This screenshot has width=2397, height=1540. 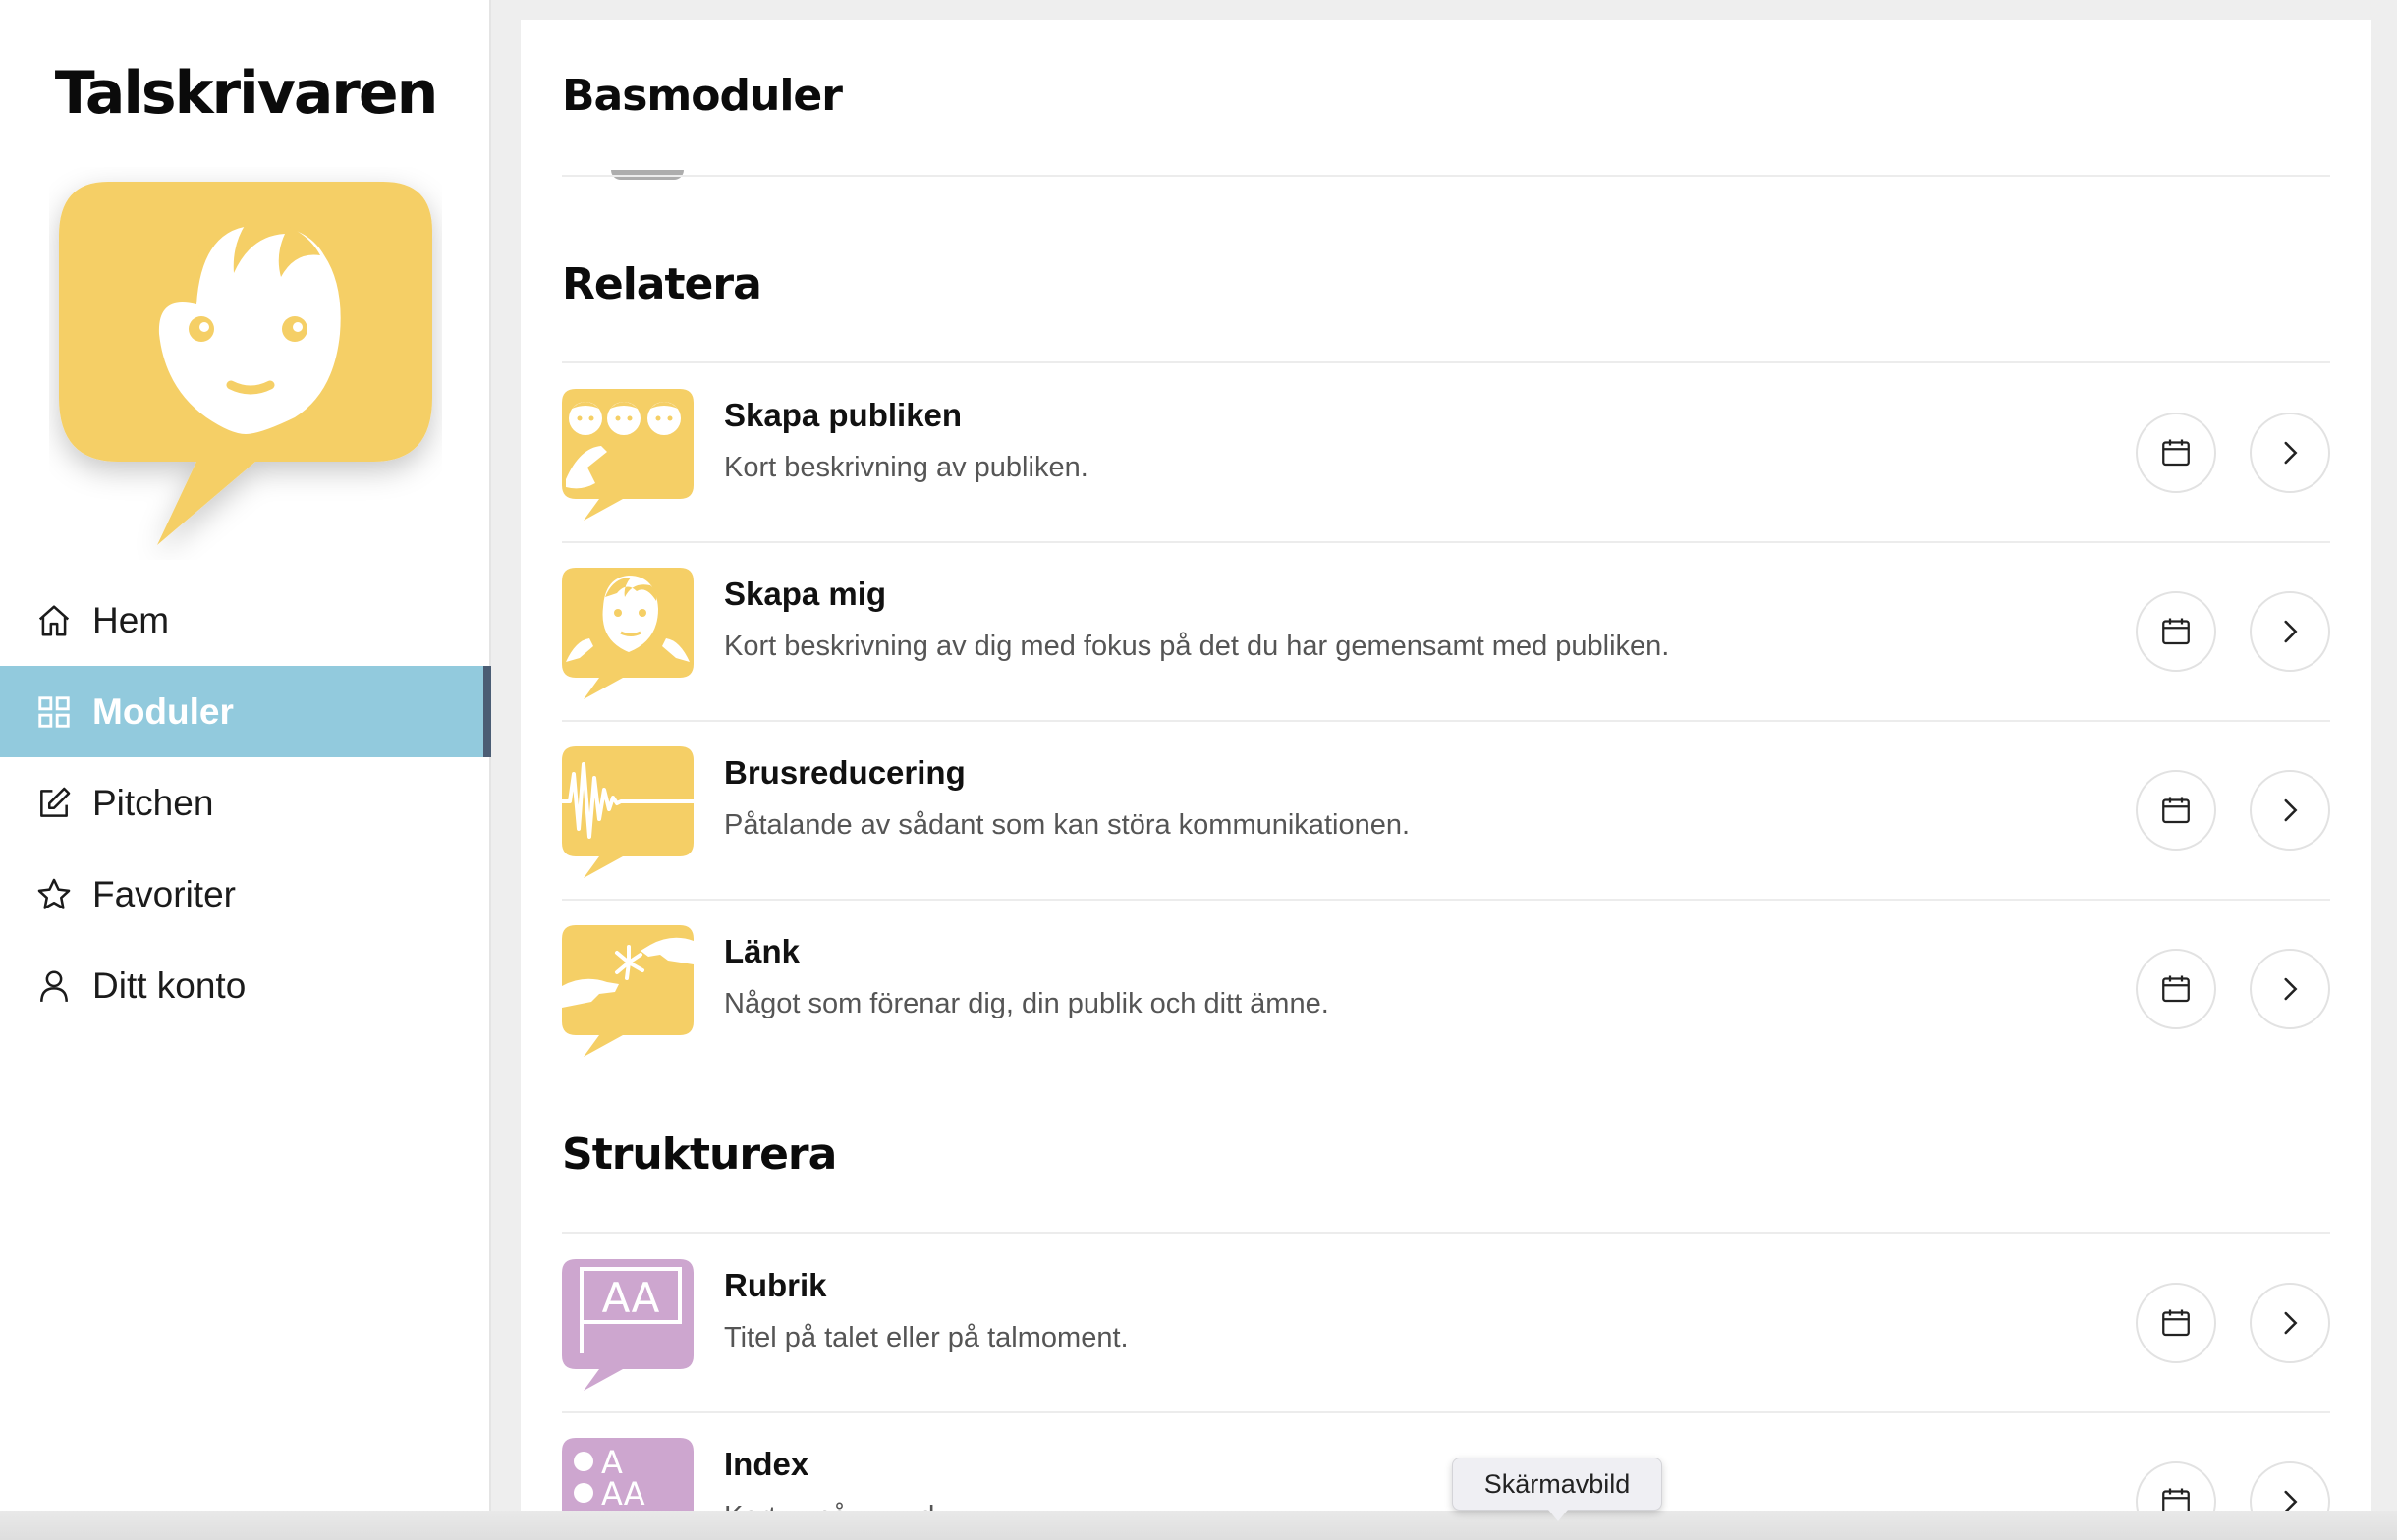 What do you see at coordinates (845, 772) in the screenshot?
I see `module-title: Brusreducering` at bounding box center [845, 772].